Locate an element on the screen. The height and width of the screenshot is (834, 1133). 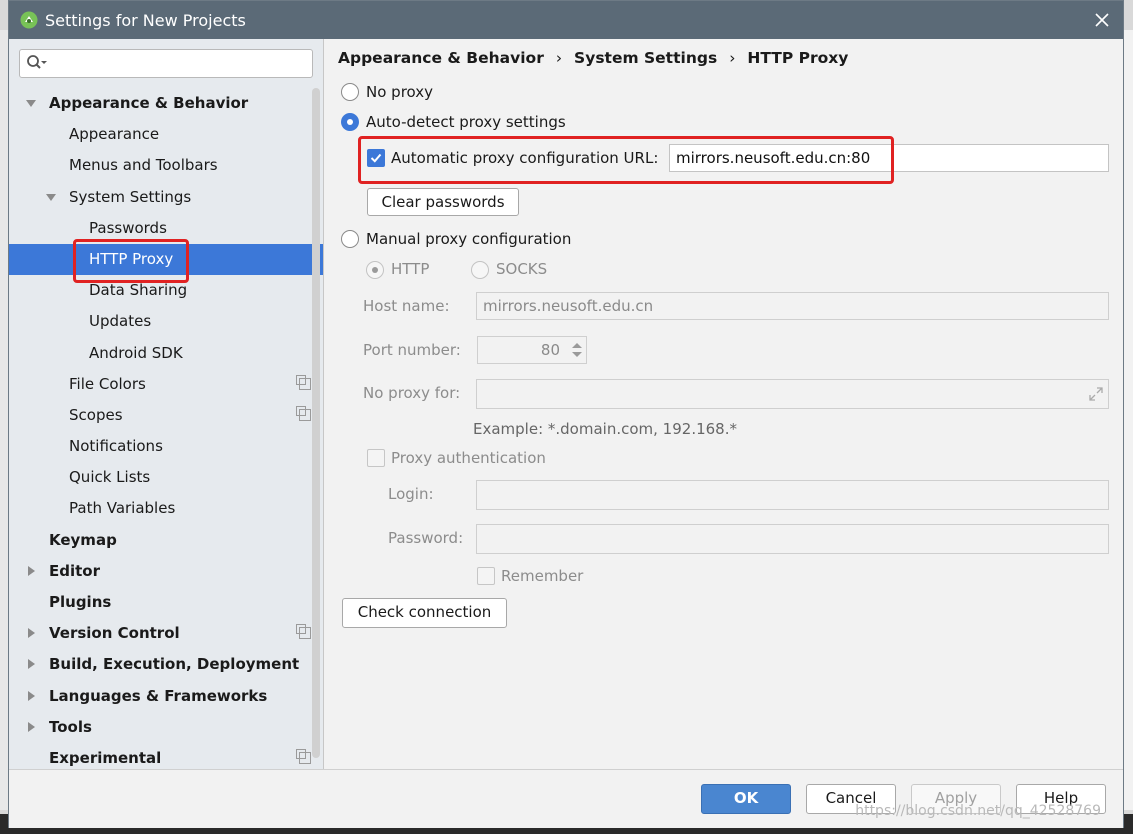
tree-item-path-variables: Path Variables is located at coordinates (166, 508).